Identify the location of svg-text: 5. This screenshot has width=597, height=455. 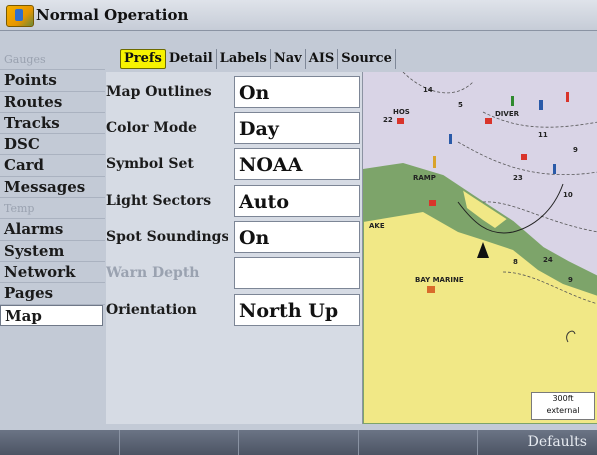
(460, 105).